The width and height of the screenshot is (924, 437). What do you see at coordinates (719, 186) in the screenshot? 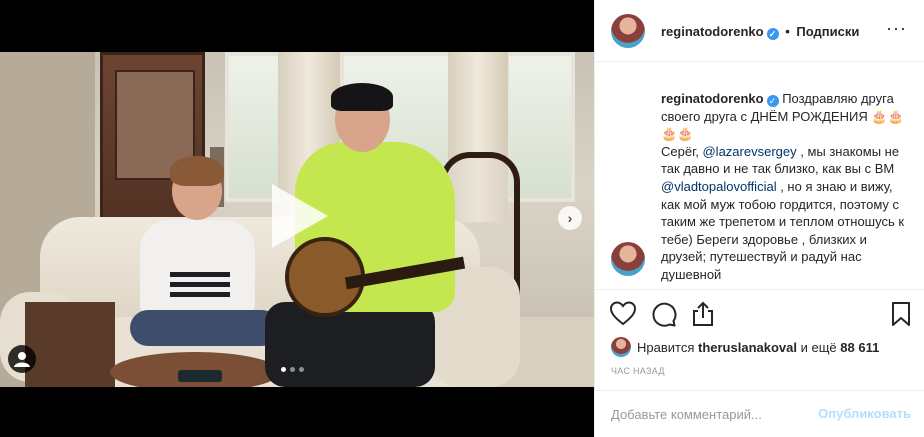
I see `mention-link: @vladtopalovofficial` at bounding box center [719, 186].